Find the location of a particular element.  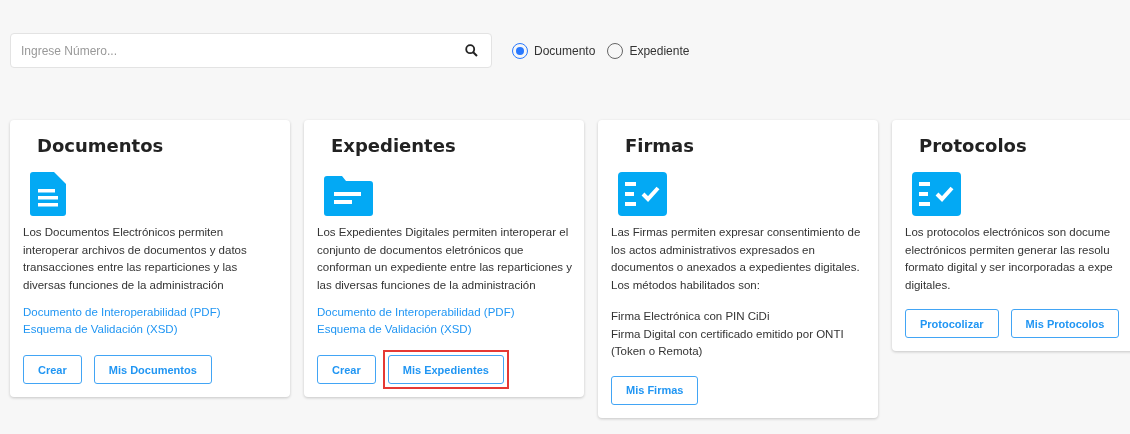

signature-methods: Firma Electrónica con PIN CiDi Firma Digital con certificado emitido por ONTI (Token o Remota) is located at coordinates (728, 334).